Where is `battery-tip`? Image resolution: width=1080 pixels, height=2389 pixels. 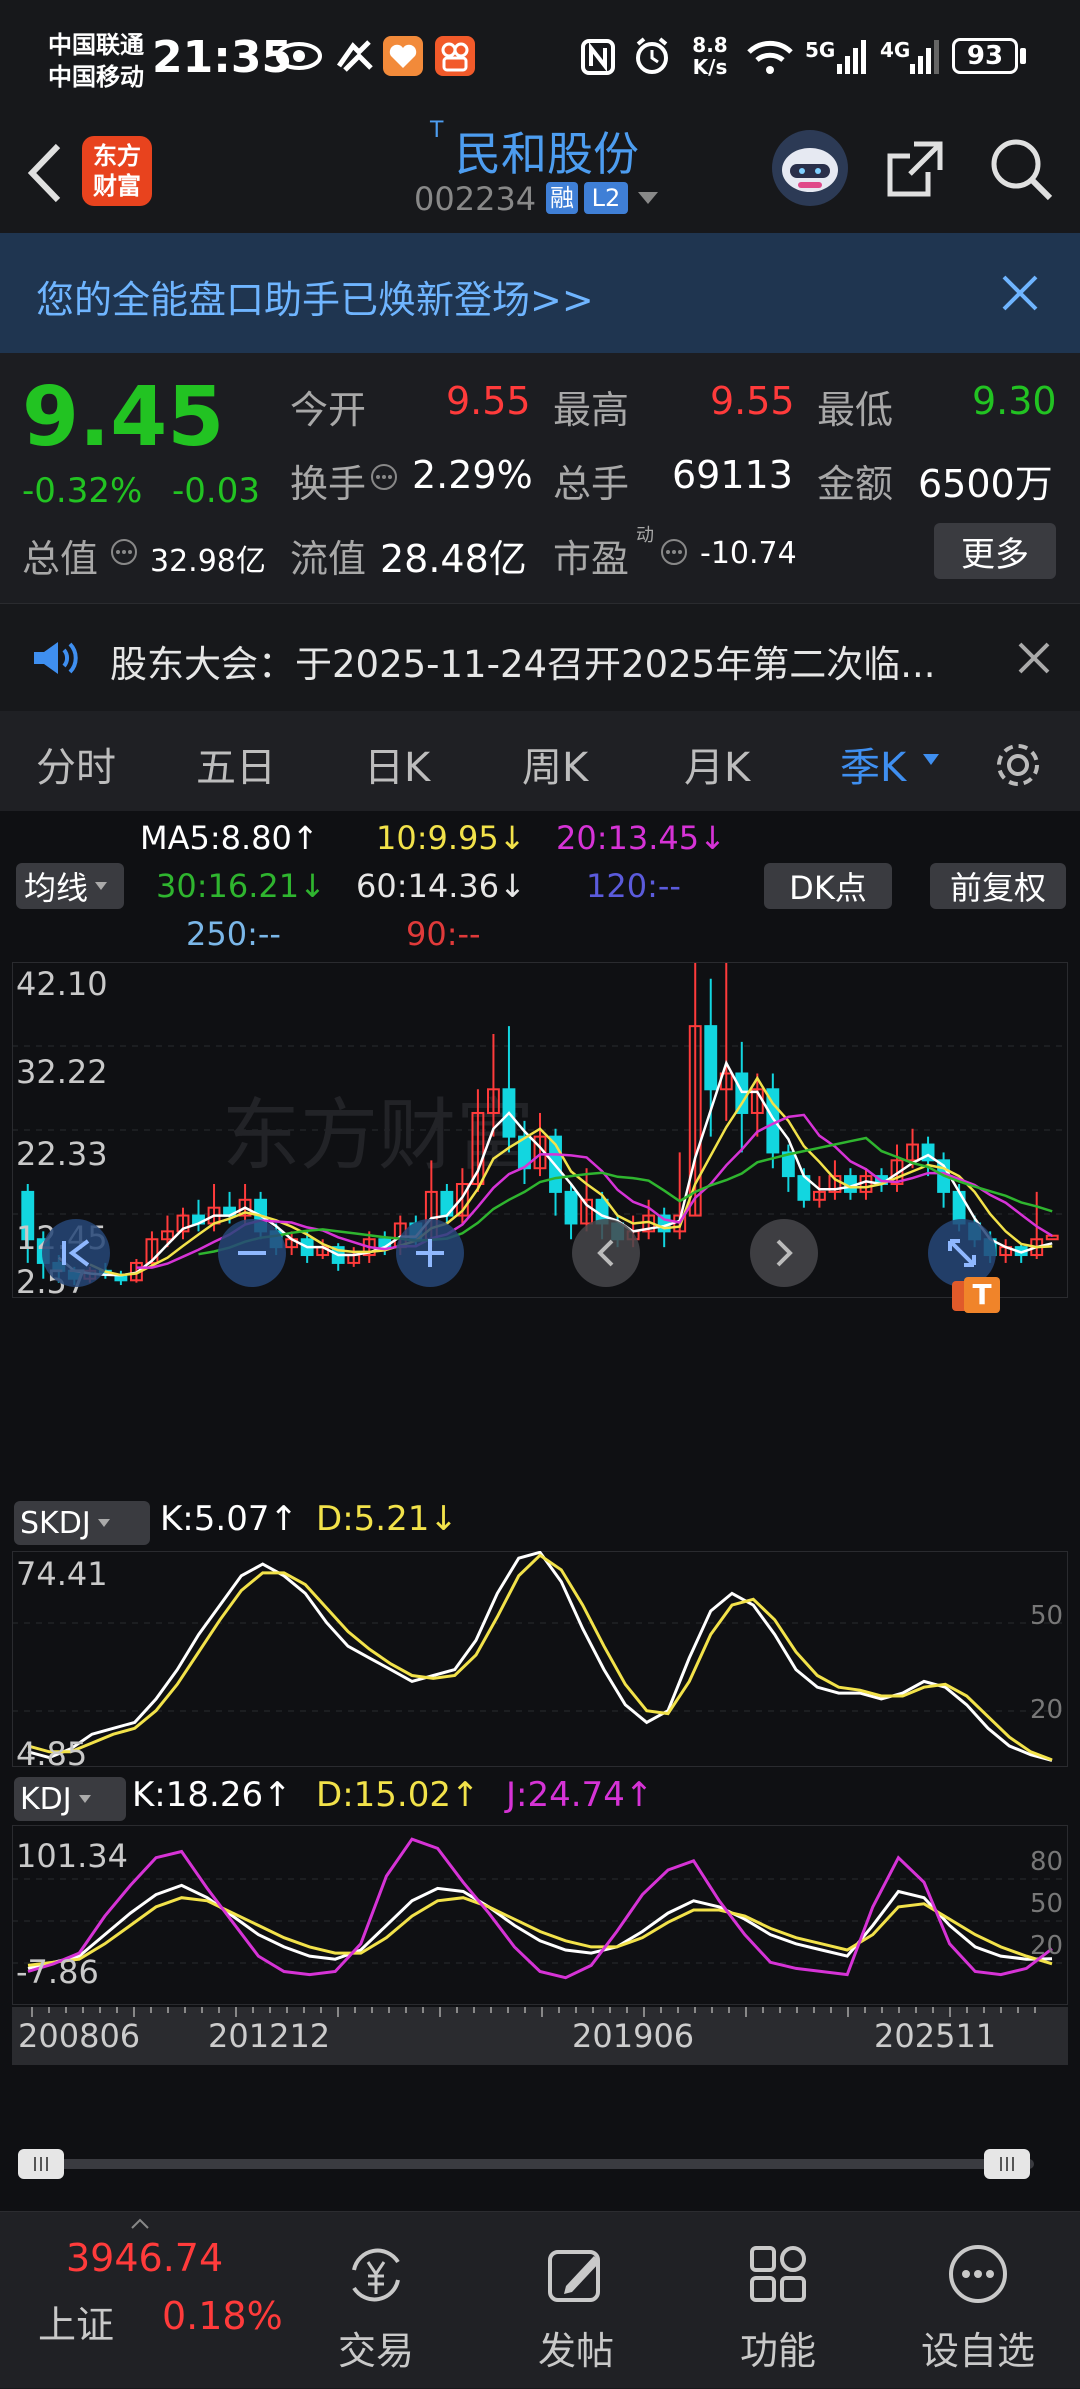 battery-tip is located at coordinates (1023, 56).